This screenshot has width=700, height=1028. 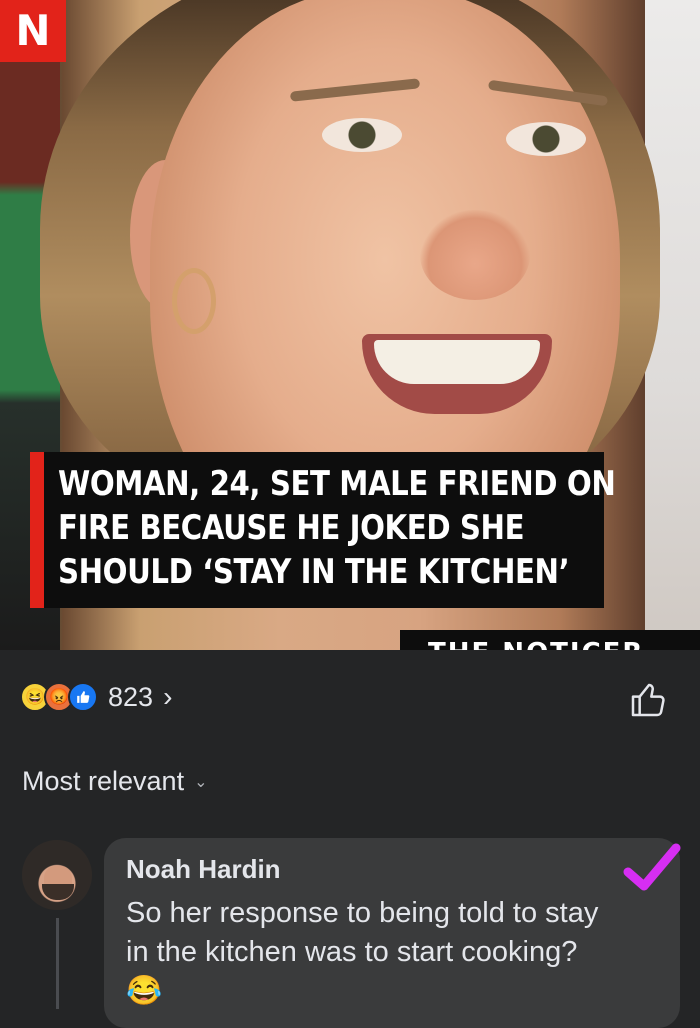 I want to click on thumbs-up-icon, so click(x=648, y=700).